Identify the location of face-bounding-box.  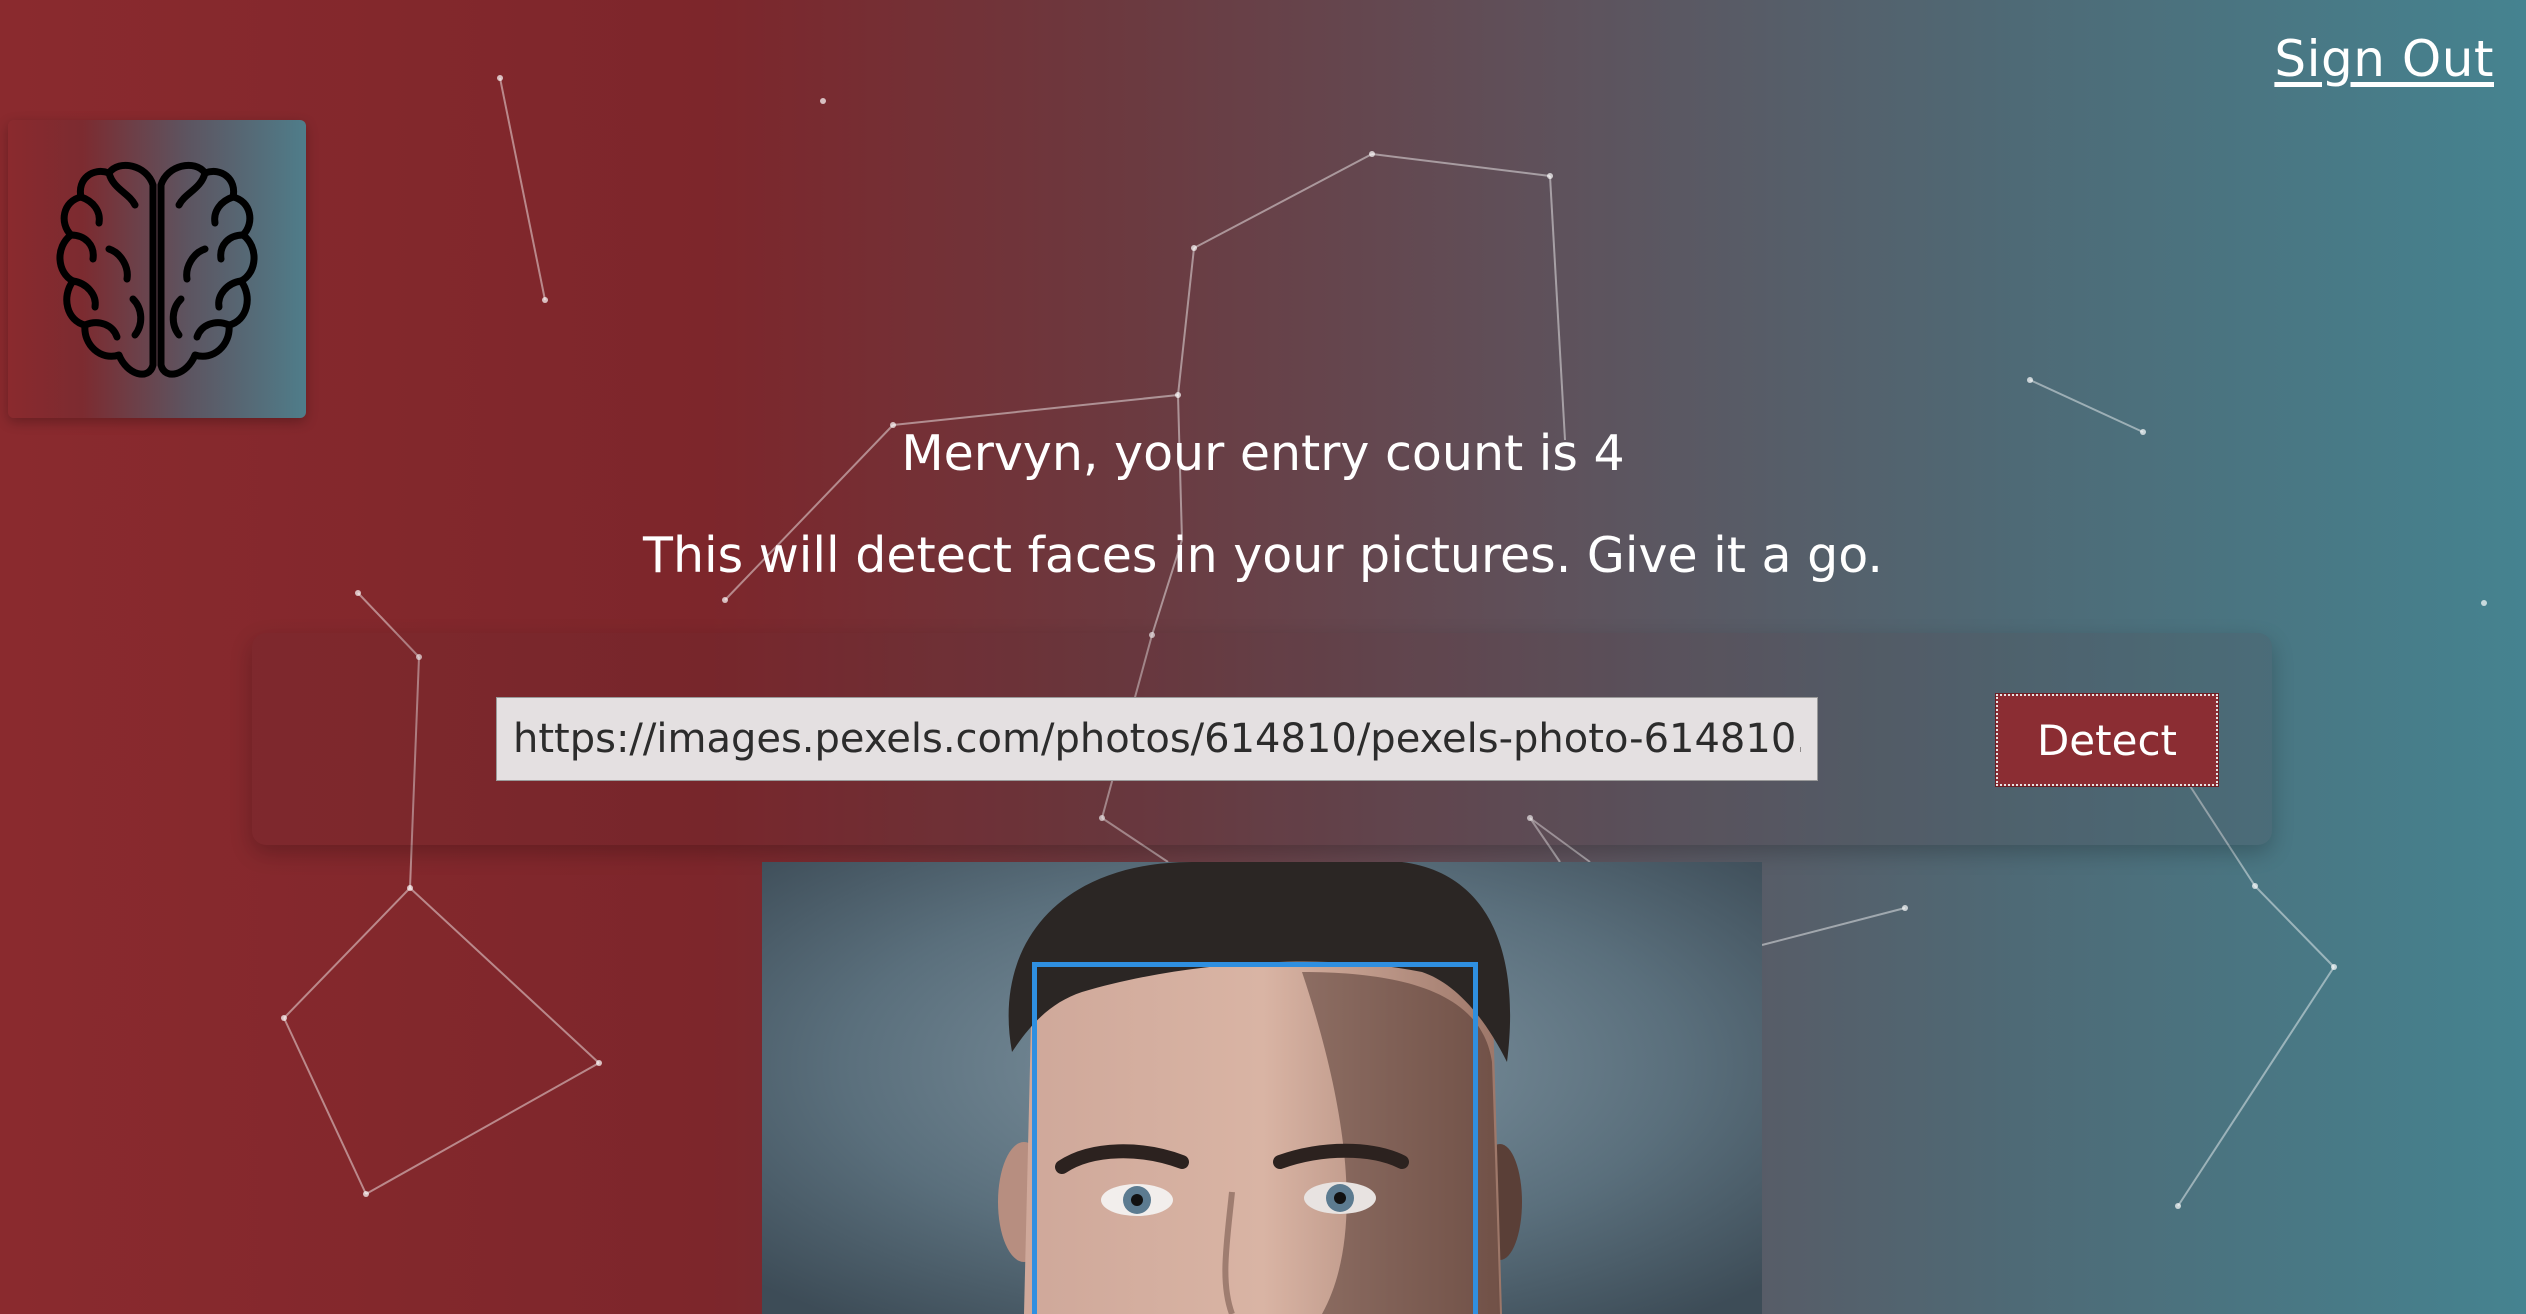
(1255, 1138).